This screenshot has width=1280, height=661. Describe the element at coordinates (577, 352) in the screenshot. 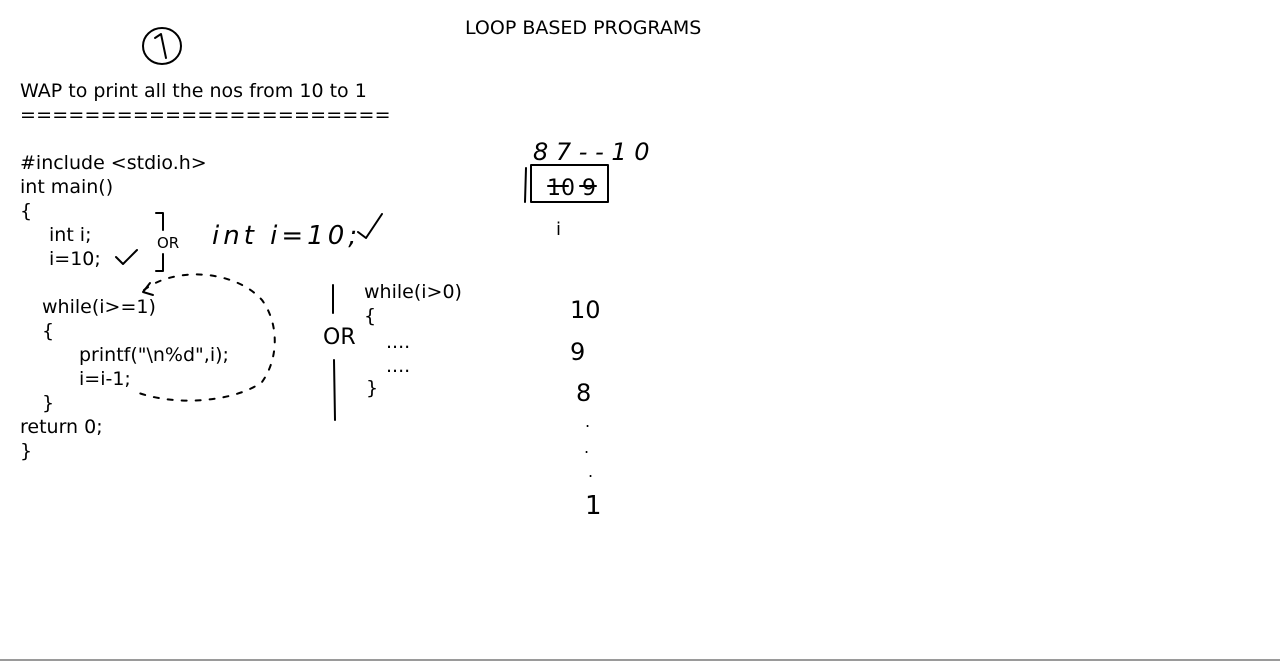

I see `output-value-9: 9` at that location.